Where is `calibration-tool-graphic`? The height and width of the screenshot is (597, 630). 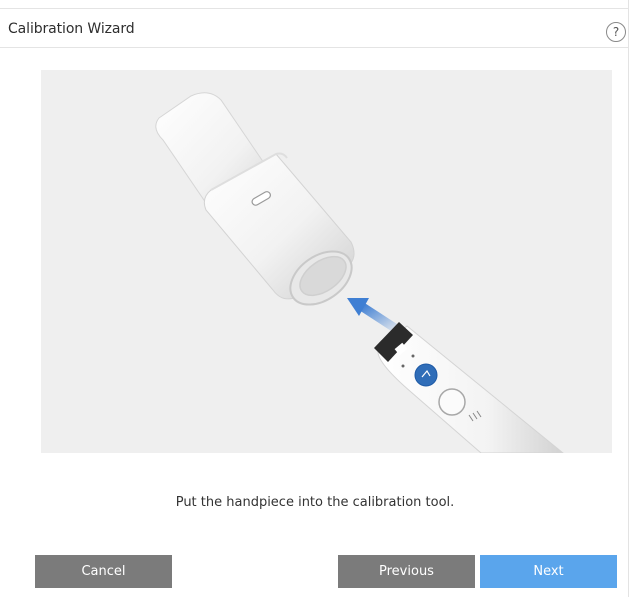 calibration-tool-graphic is located at coordinates (255, 199).